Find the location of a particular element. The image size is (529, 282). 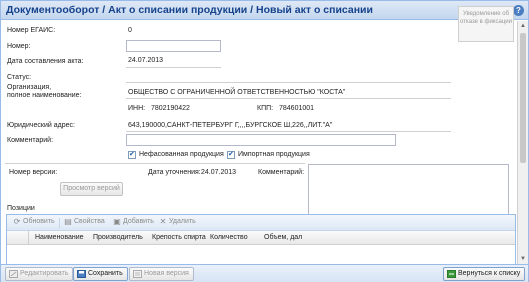

inn-label: ИНН: is located at coordinates (137, 108).